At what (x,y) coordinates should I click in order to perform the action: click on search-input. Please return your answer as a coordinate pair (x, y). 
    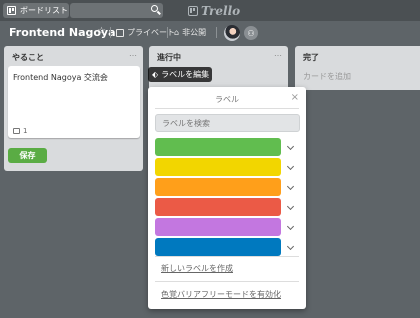
    Looking at the image, I should click on (116, 10).